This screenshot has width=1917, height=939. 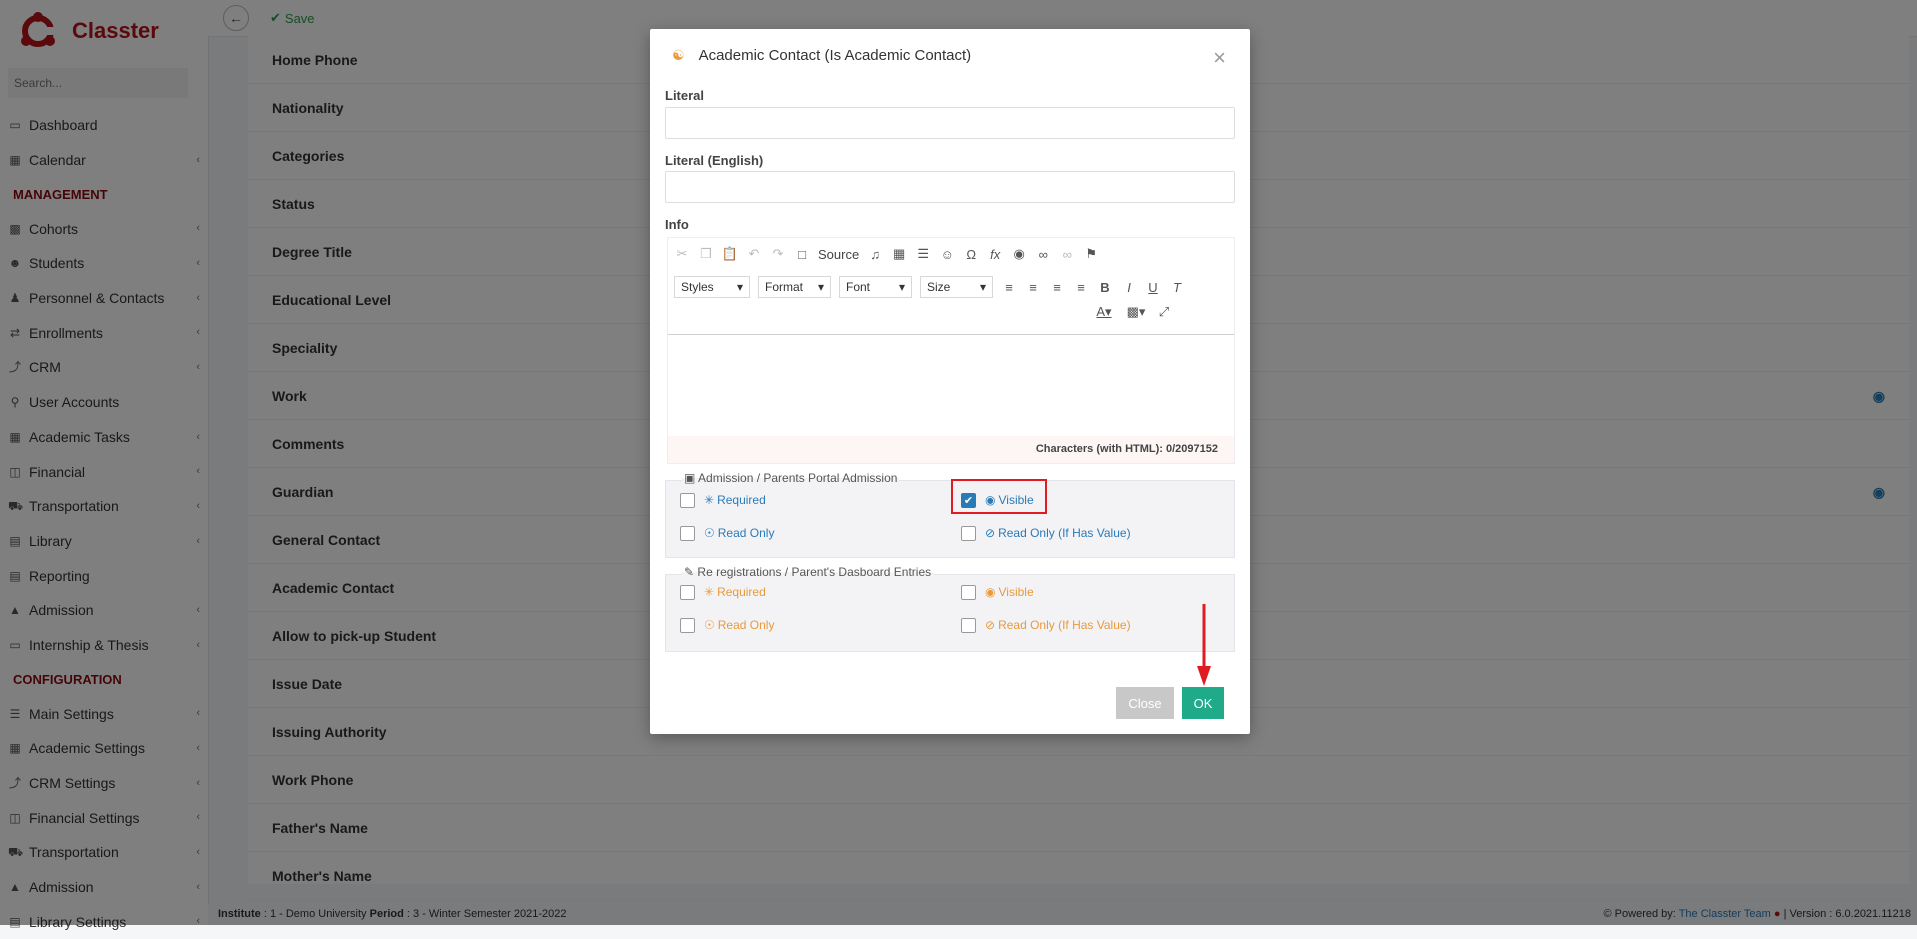 I want to click on format-label: Format, so click(x=784, y=287).